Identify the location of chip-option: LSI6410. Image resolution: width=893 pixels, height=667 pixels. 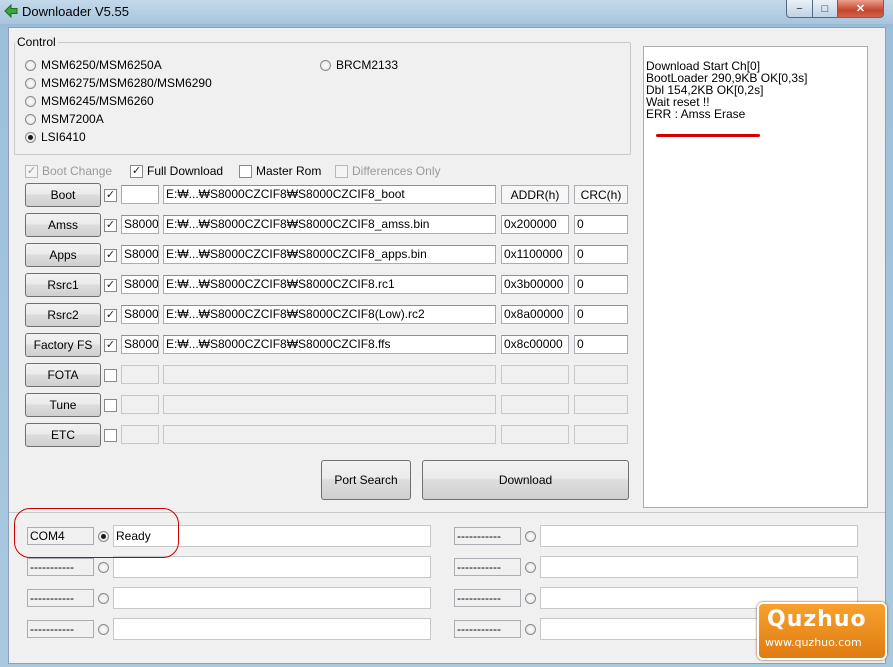
(55, 137).